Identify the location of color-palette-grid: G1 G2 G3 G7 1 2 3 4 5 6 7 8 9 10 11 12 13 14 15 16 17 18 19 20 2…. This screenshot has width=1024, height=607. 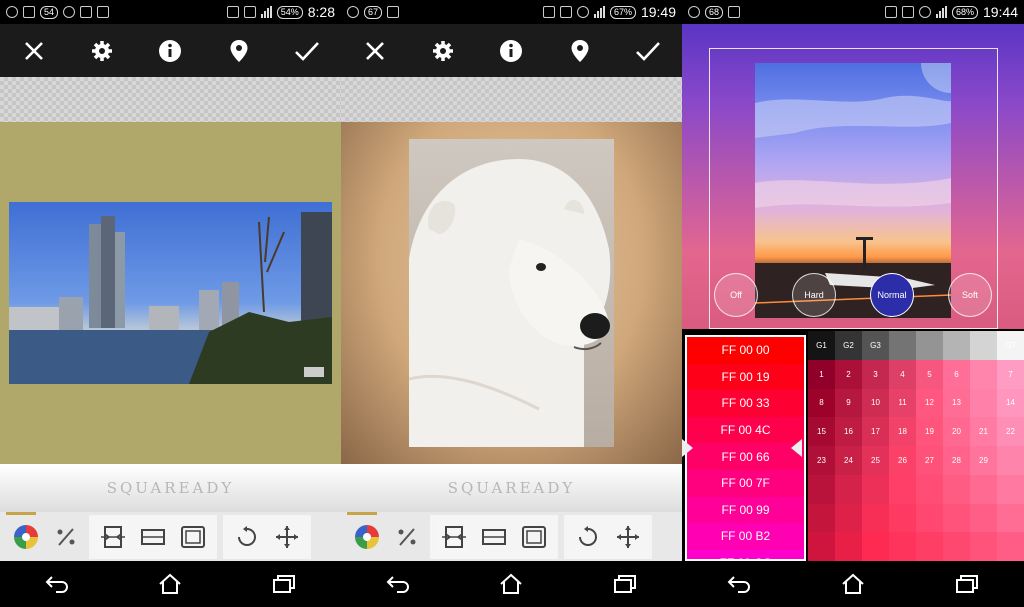
(916, 446).